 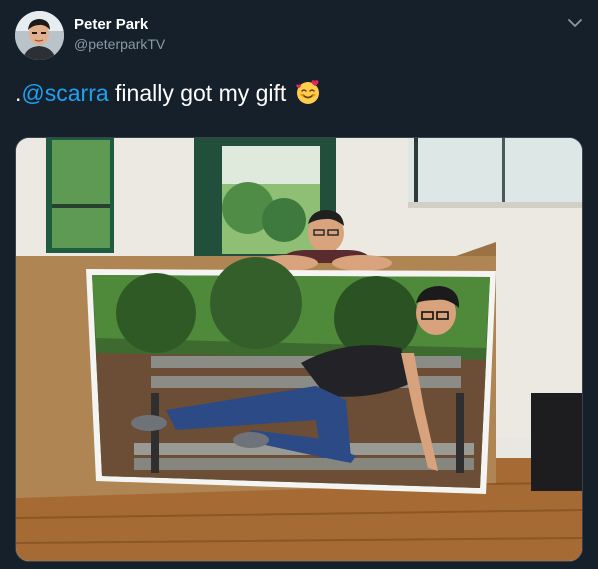 What do you see at coordinates (575, 23) in the screenshot?
I see `chevron-down-icon` at bounding box center [575, 23].